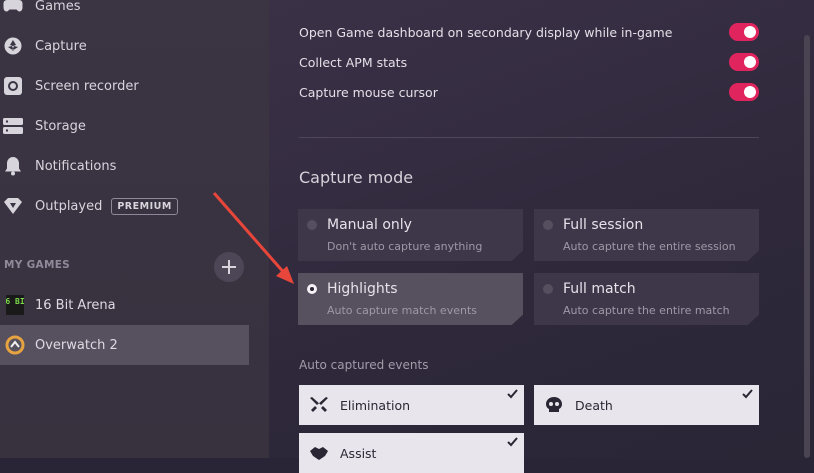  Describe the element at coordinates (13, 46) in the screenshot. I see `camera-aperture-icon` at that location.